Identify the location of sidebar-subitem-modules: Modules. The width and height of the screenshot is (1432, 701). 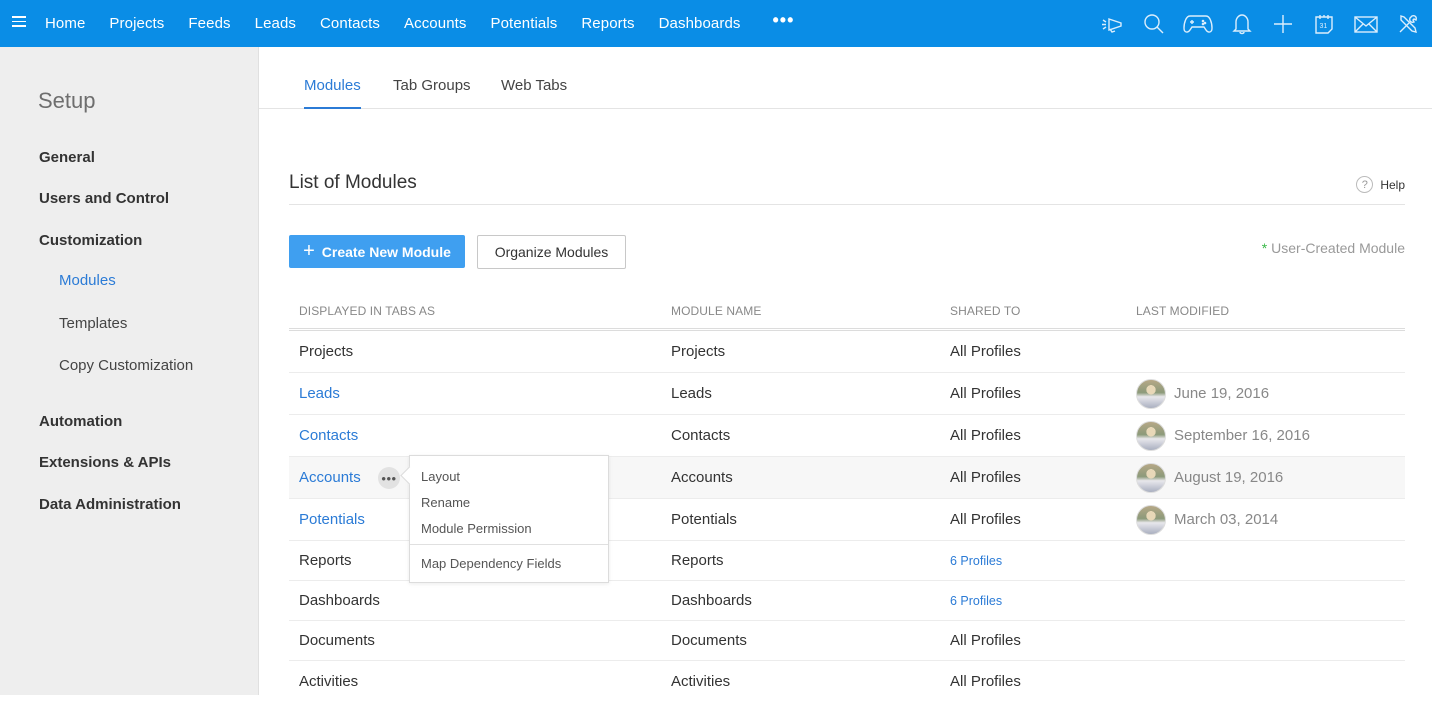
(87, 280).